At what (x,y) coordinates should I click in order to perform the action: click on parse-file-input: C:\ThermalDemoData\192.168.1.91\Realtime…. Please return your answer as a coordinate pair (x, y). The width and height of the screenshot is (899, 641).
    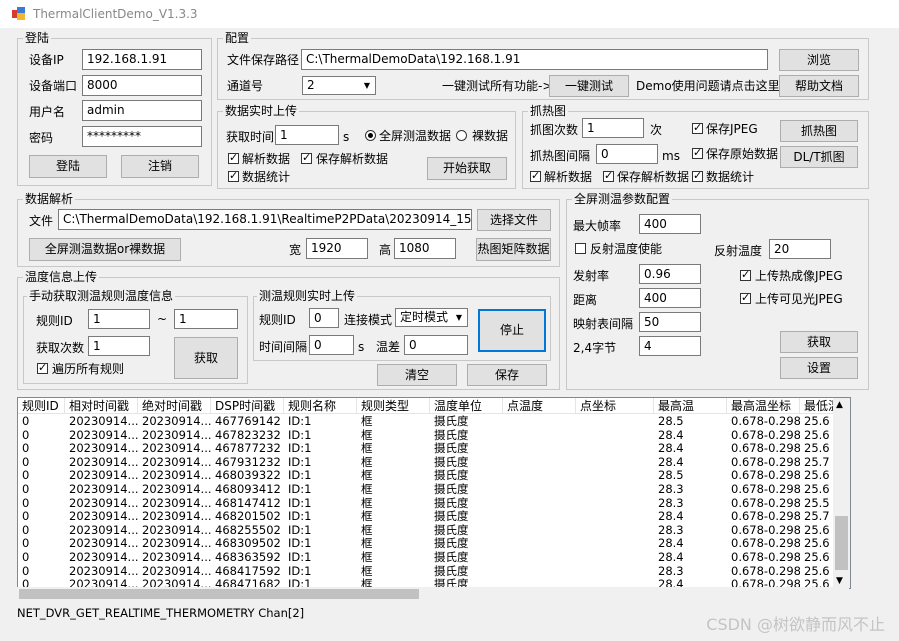
    Looking at the image, I should click on (265, 219).